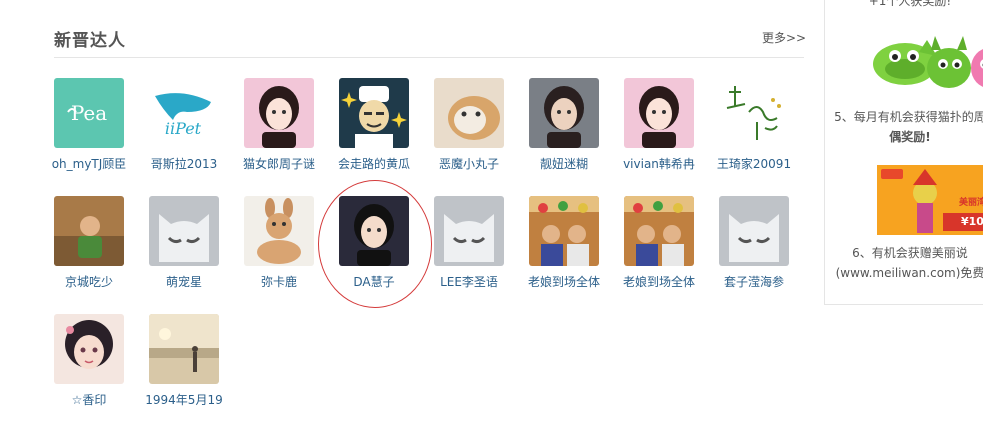 Image resolution: width=983 pixels, height=421 pixels. What do you see at coordinates (89, 349) in the screenshot?
I see `anime-girl-avatar` at bounding box center [89, 349].